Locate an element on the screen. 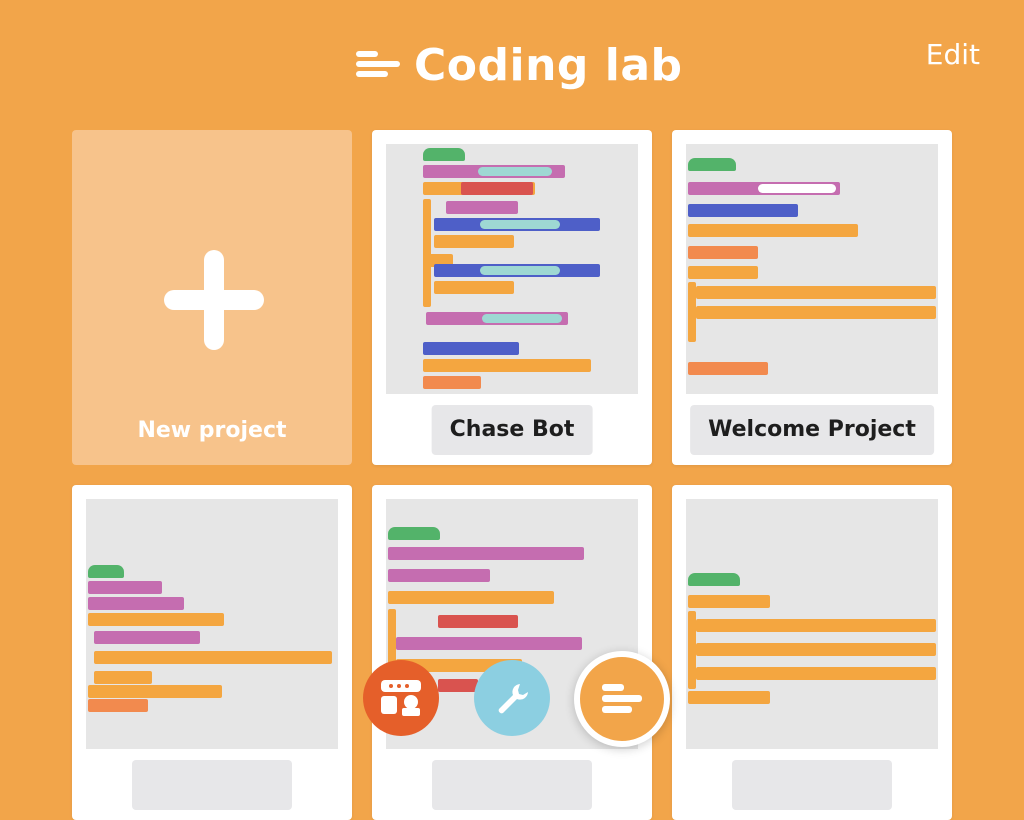 The height and width of the screenshot is (820, 1024). project-name: Welcome Project is located at coordinates (812, 430).